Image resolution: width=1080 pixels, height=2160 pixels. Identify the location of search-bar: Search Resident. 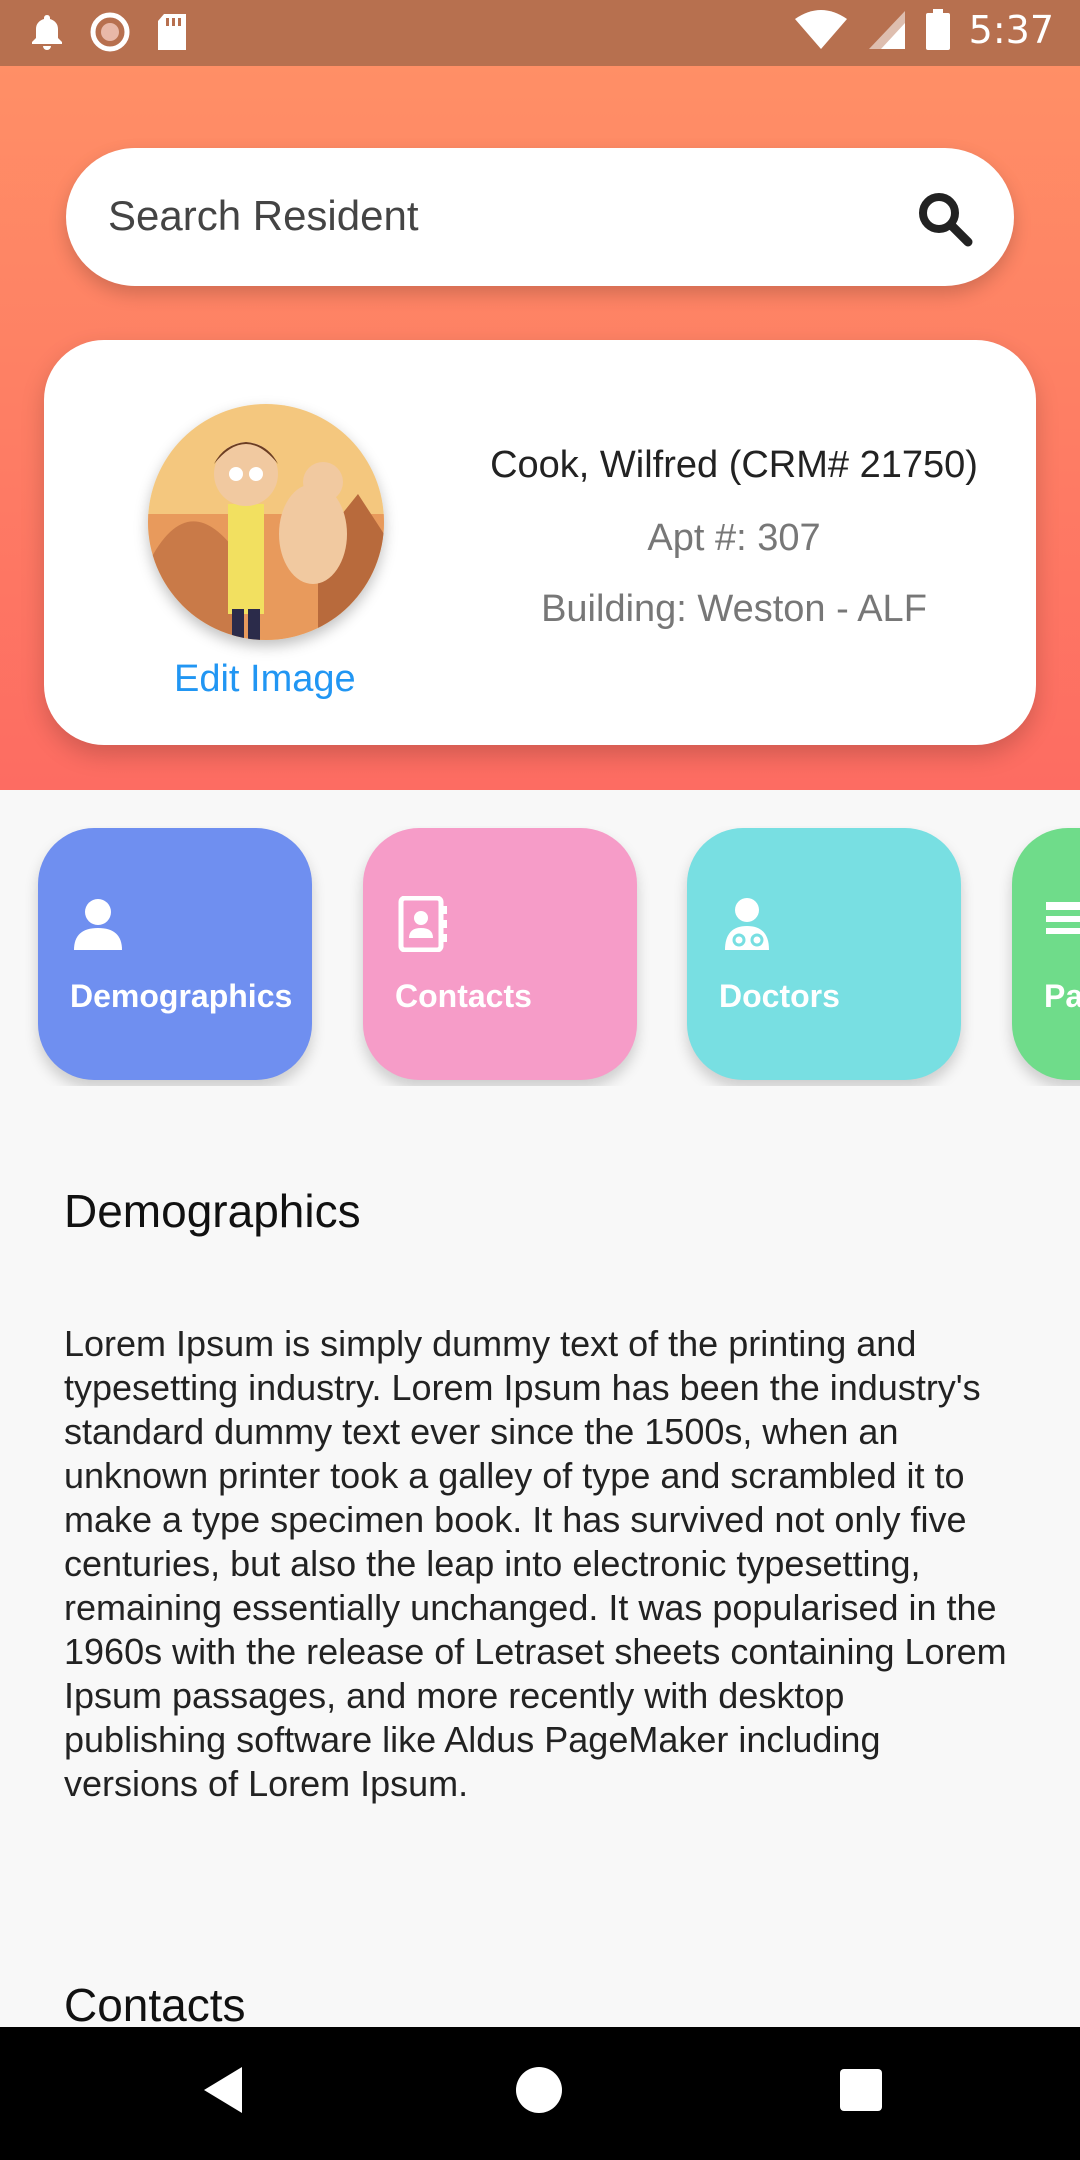
(540, 217).